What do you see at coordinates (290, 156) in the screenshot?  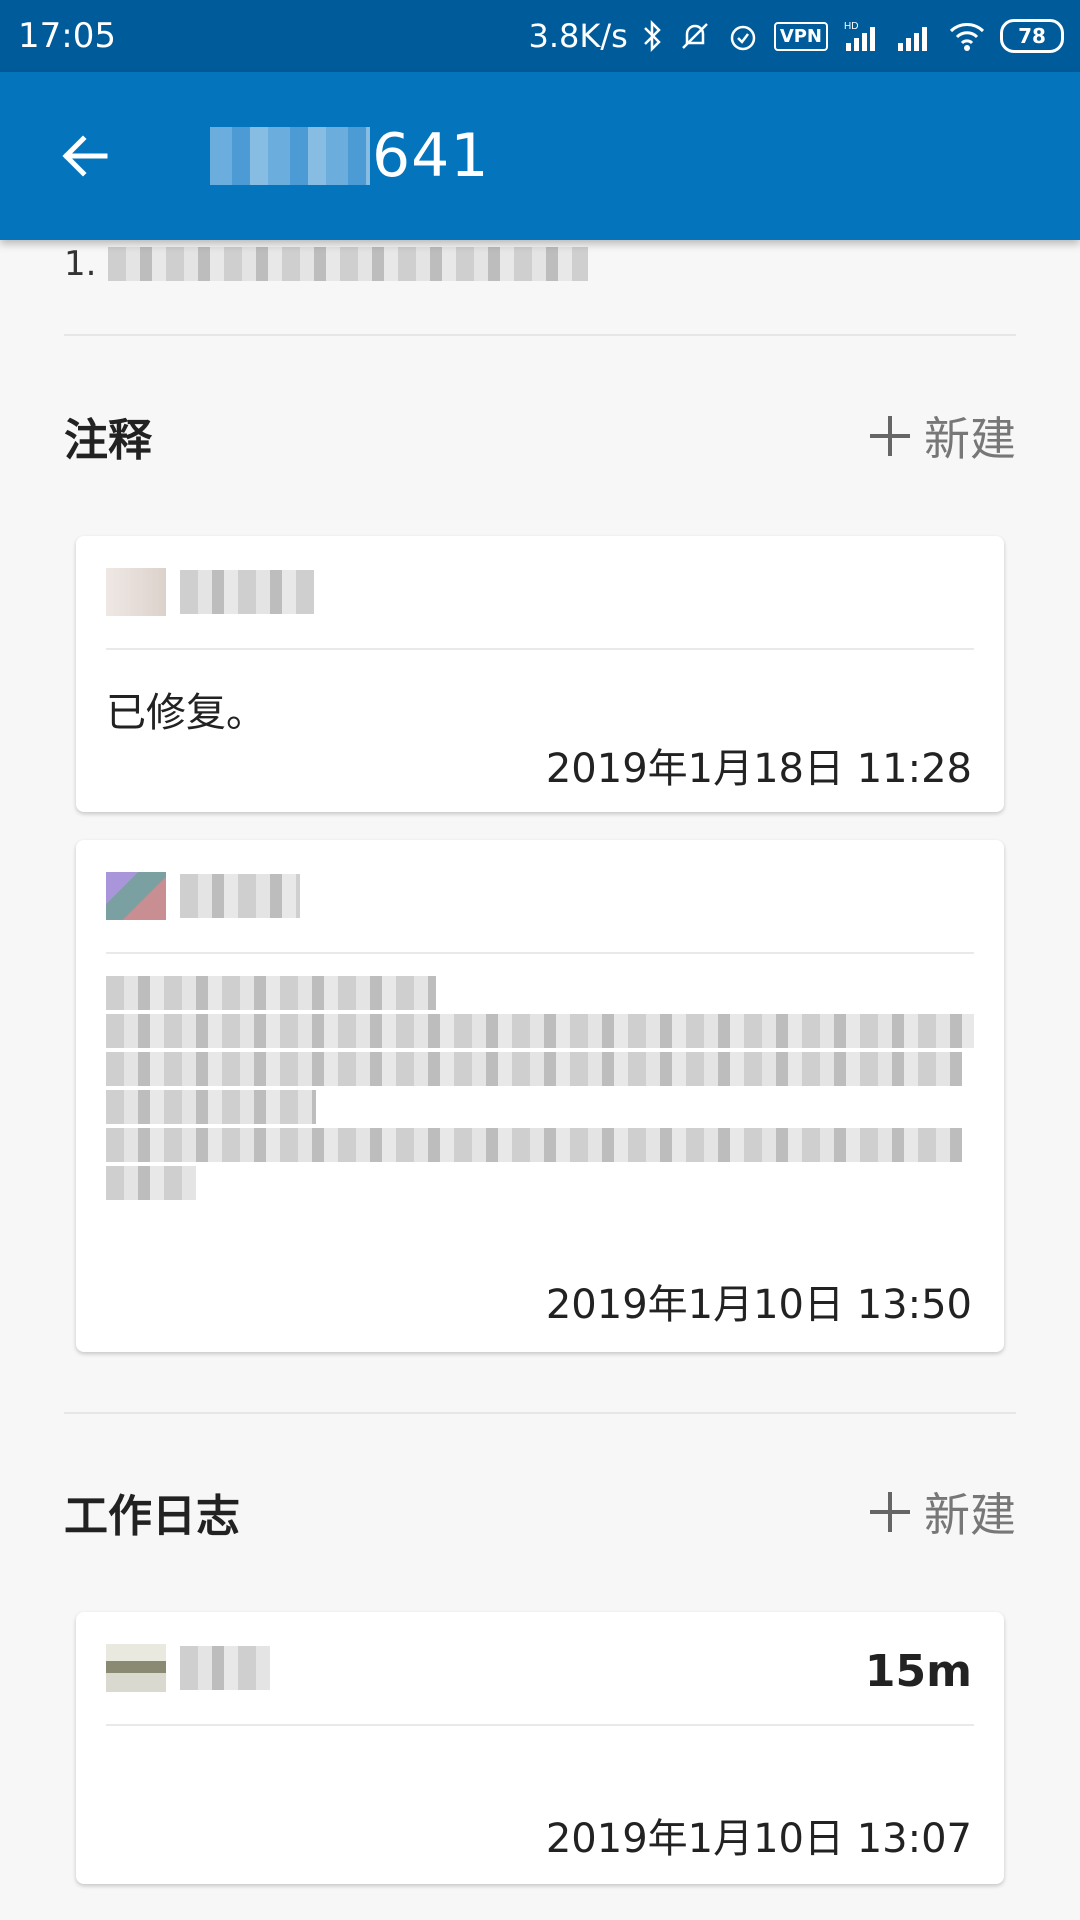 I see `redacted-title-prefix` at bounding box center [290, 156].